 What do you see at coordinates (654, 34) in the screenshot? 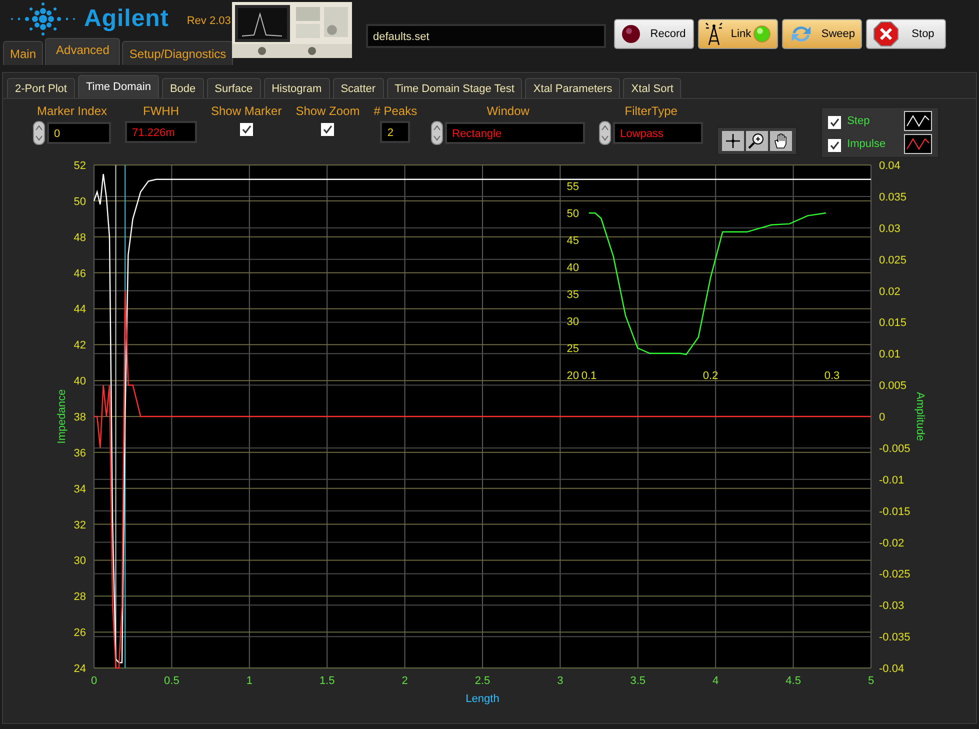
I see `toolbar-button: Record` at bounding box center [654, 34].